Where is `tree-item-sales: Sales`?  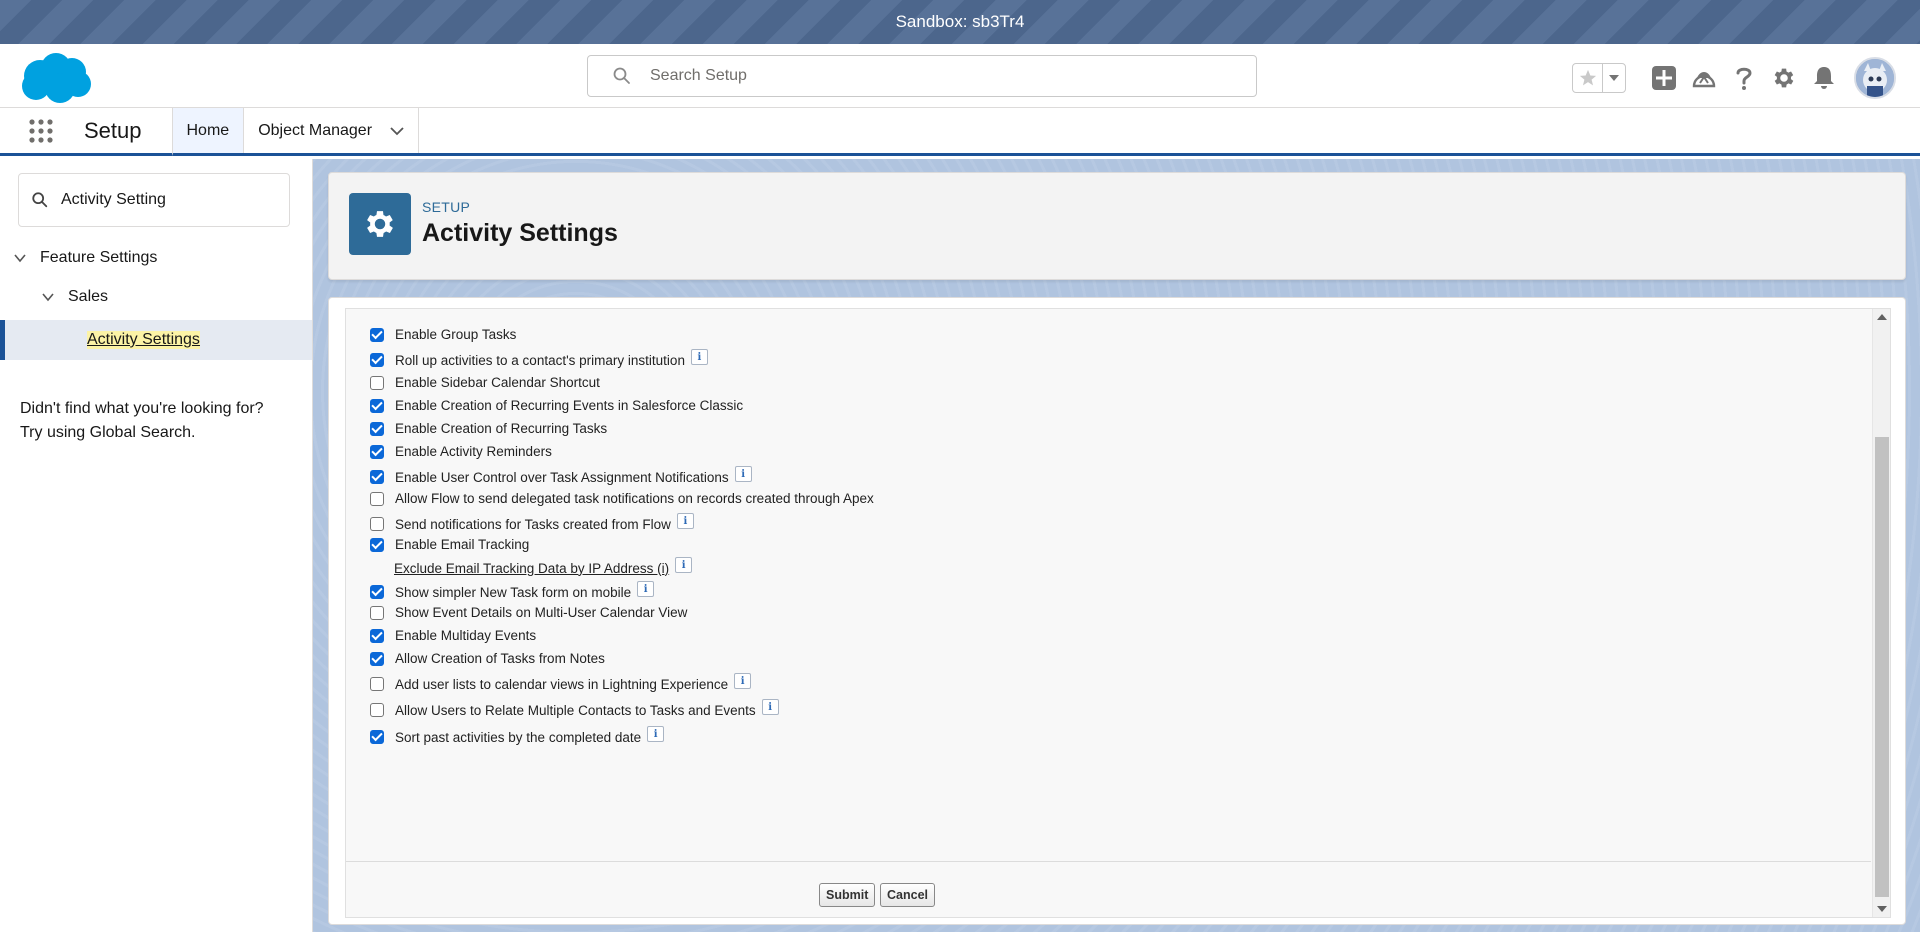
tree-item-sales: Sales is located at coordinates (74, 297).